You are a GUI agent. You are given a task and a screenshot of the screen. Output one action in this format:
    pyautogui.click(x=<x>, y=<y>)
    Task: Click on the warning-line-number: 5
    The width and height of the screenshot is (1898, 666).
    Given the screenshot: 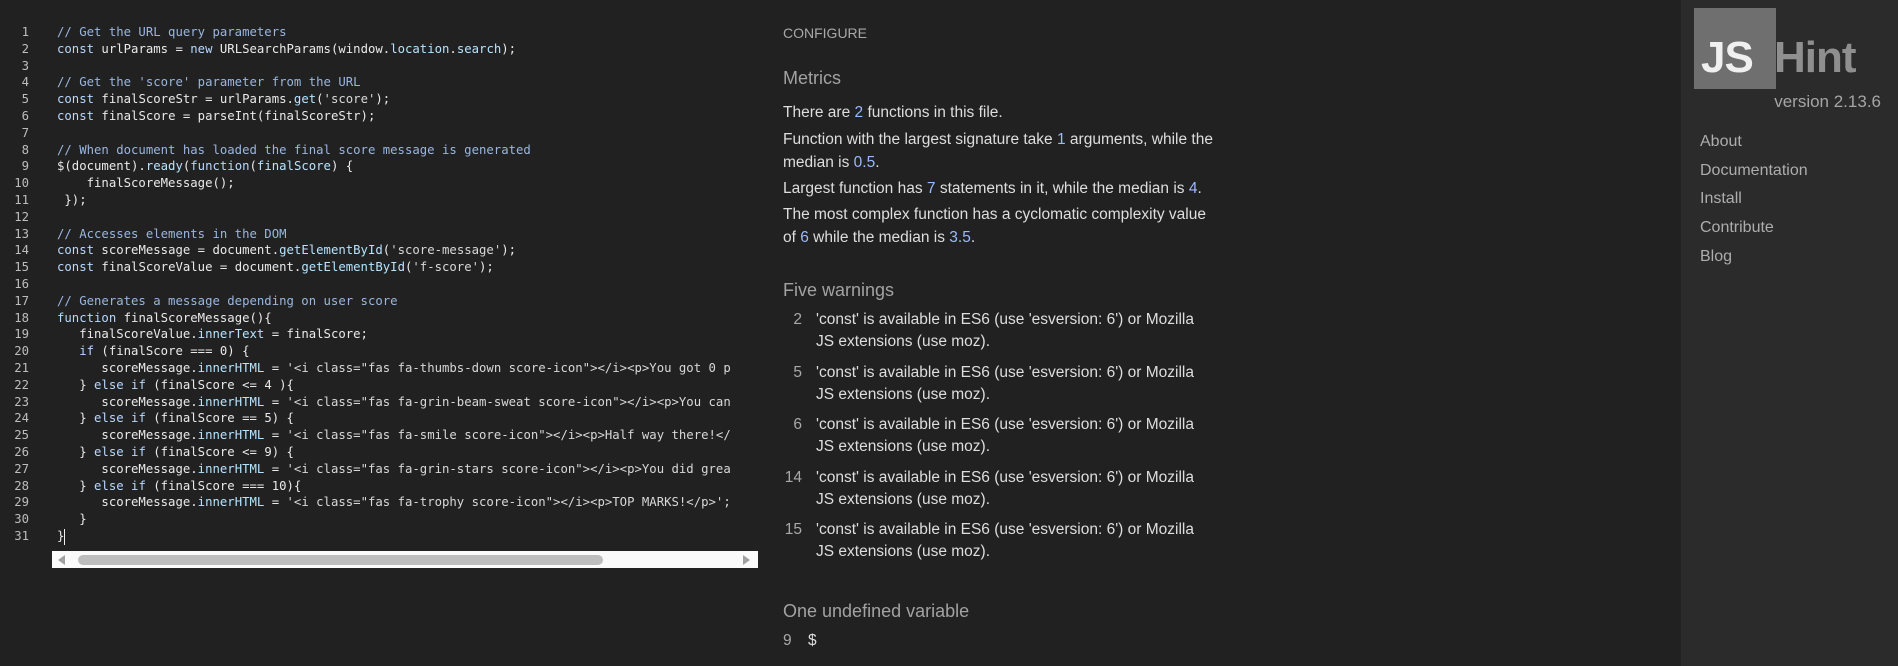 What is the action you would take?
    pyautogui.click(x=792, y=373)
    